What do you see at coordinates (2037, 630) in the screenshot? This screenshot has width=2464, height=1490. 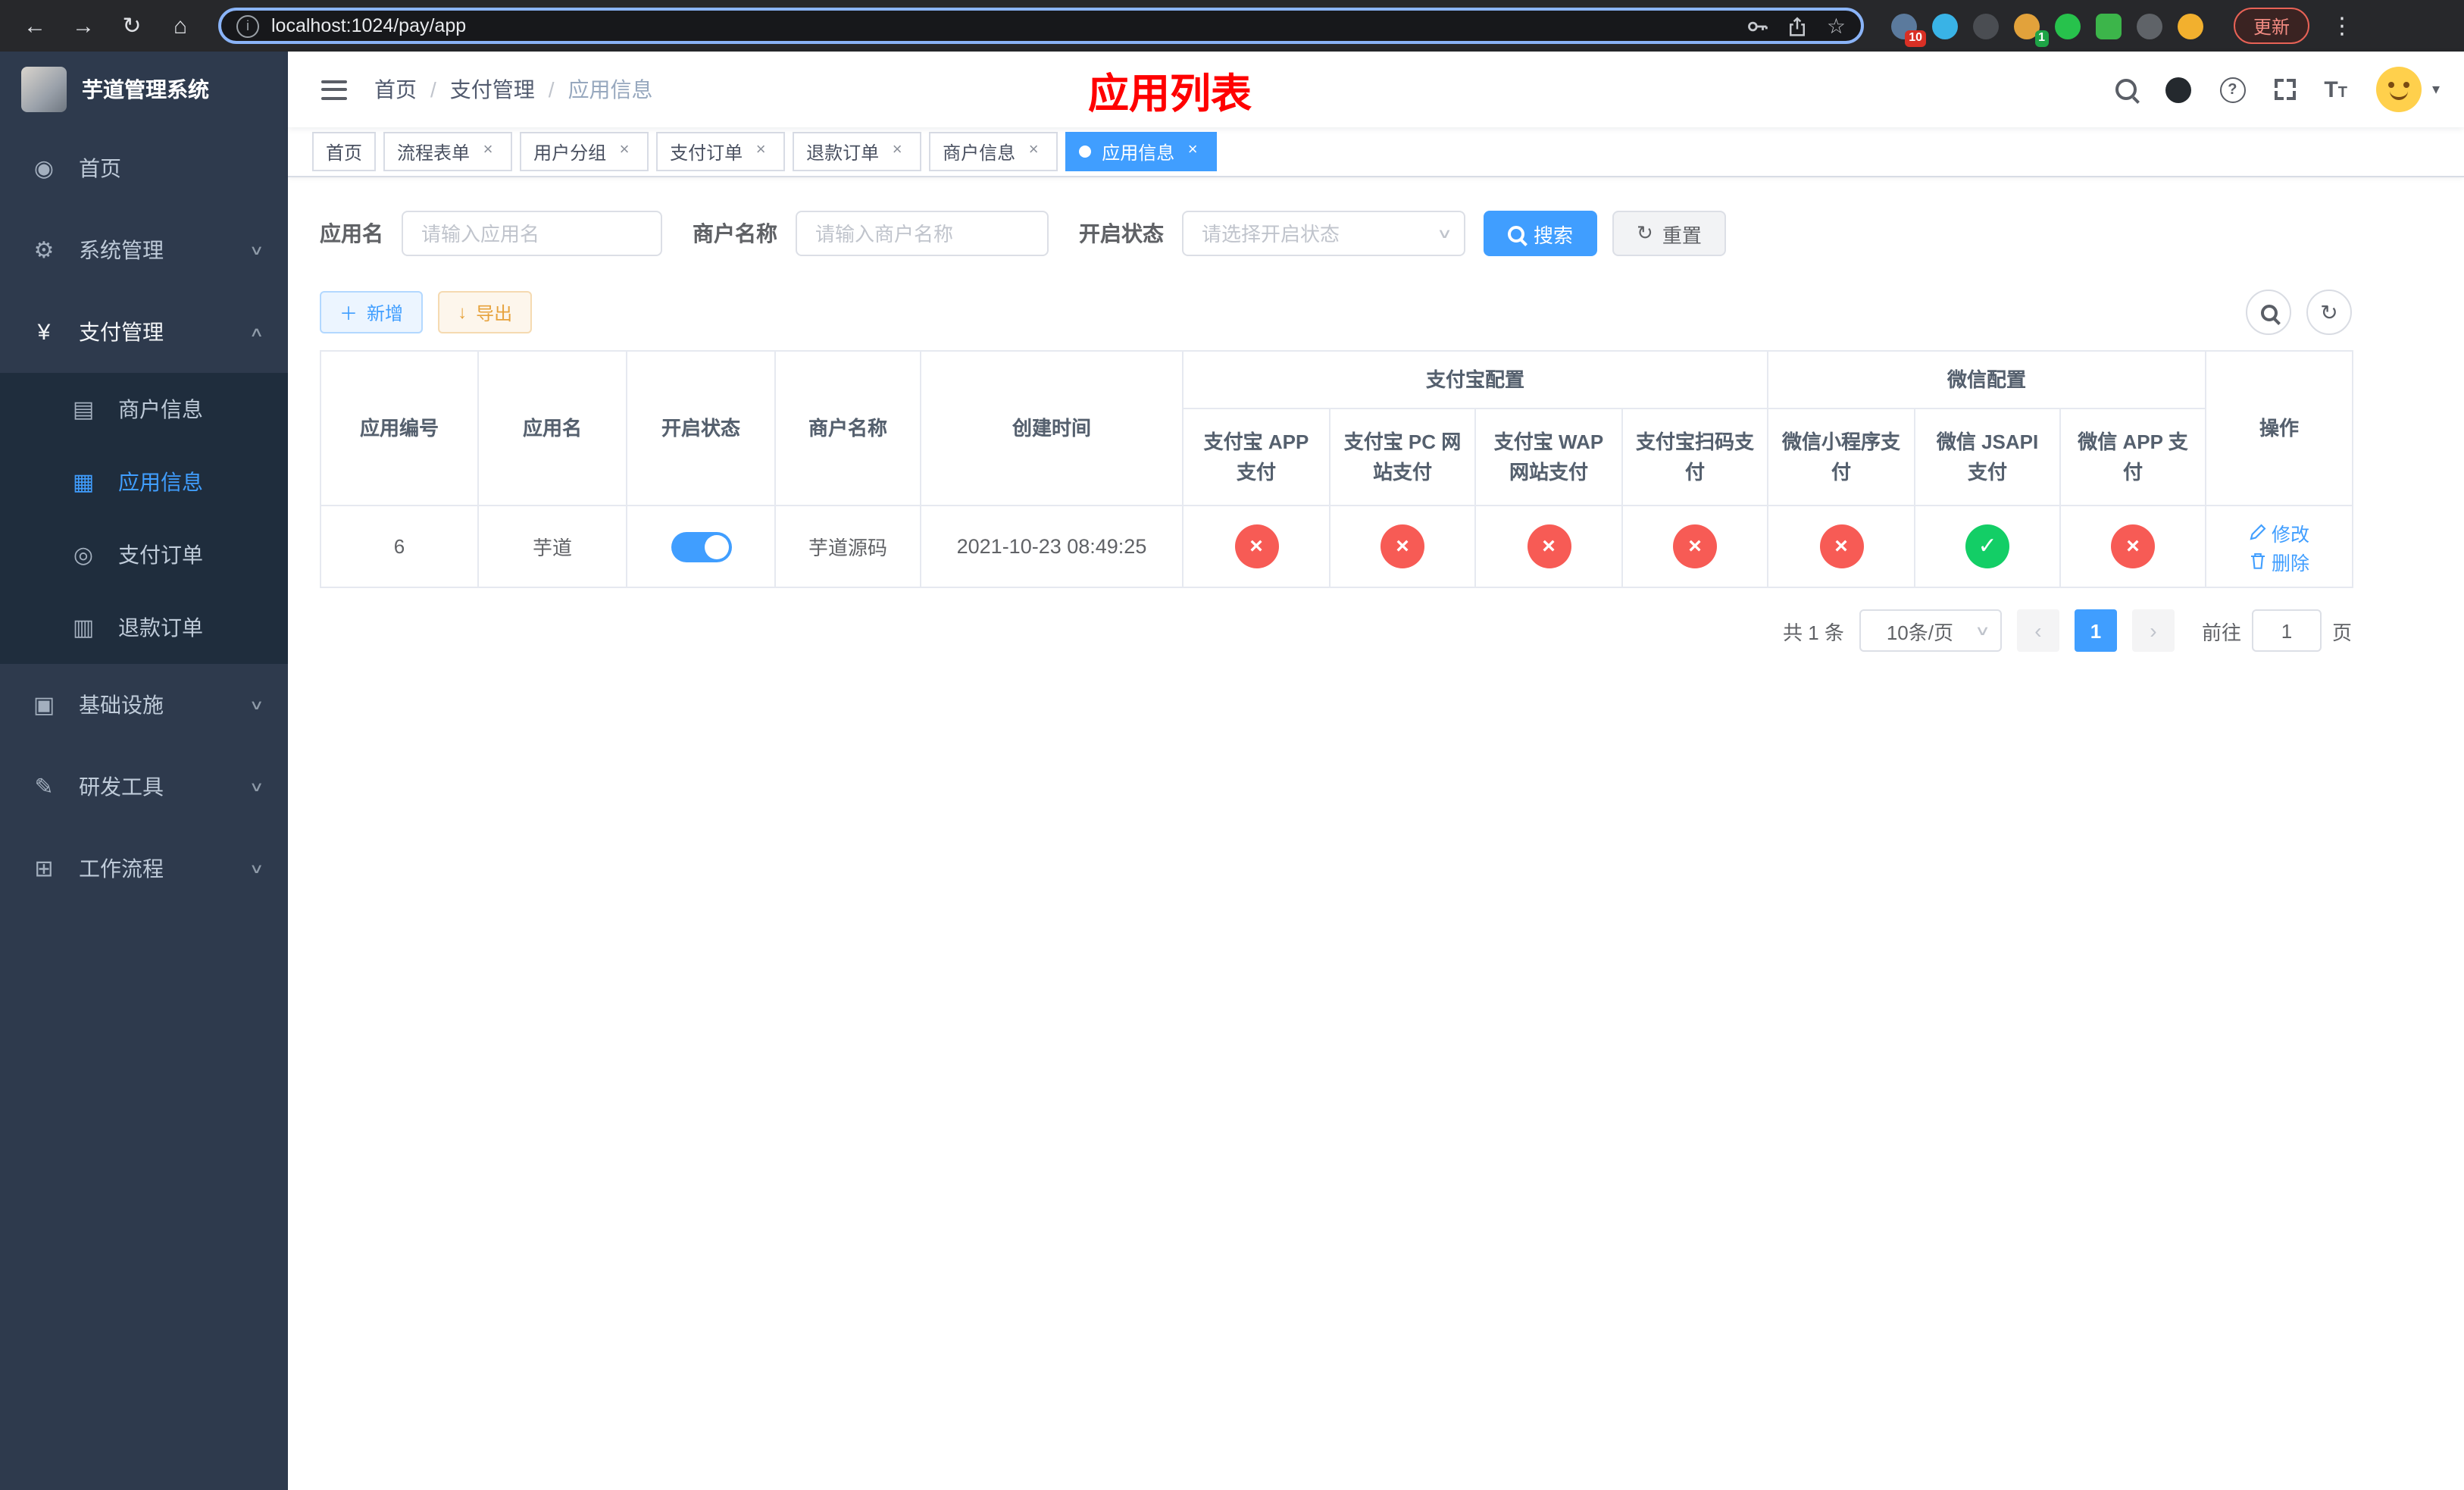 I see `prev-page-button: ‹` at bounding box center [2037, 630].